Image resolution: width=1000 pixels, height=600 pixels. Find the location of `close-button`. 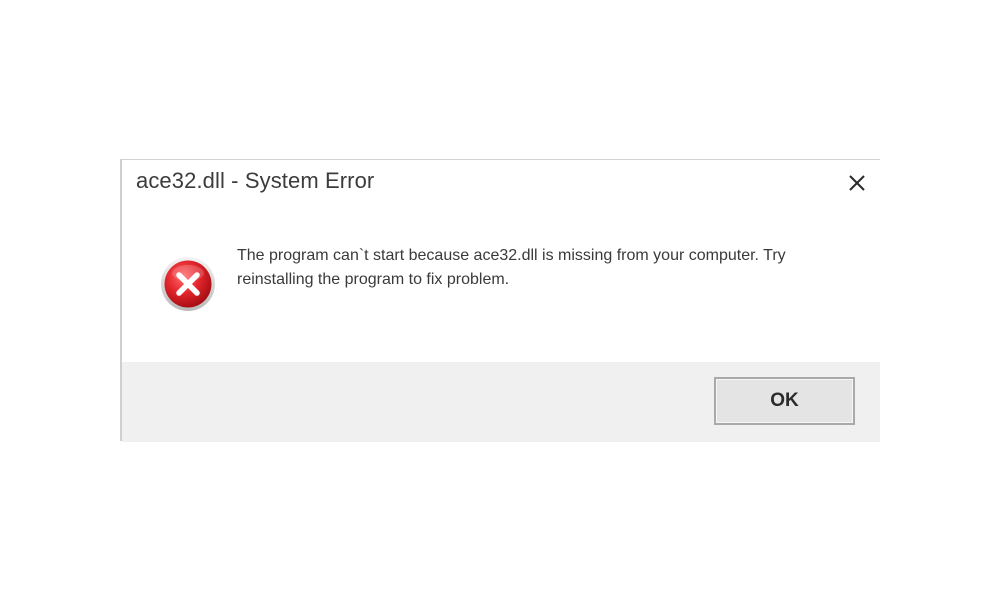

close-button is located at coordinates (857, 183).